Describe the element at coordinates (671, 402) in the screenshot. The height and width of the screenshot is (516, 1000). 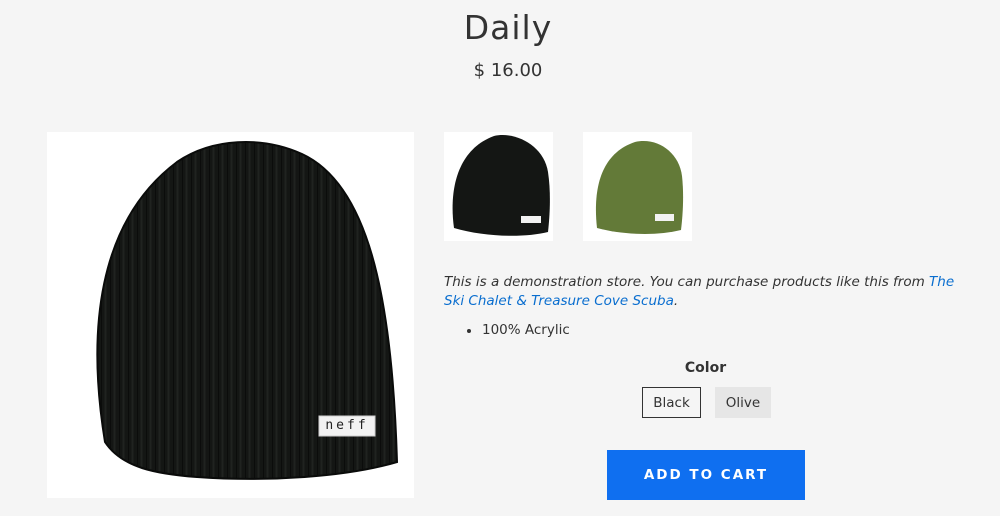
I see `color-option-black: Black` at that location.